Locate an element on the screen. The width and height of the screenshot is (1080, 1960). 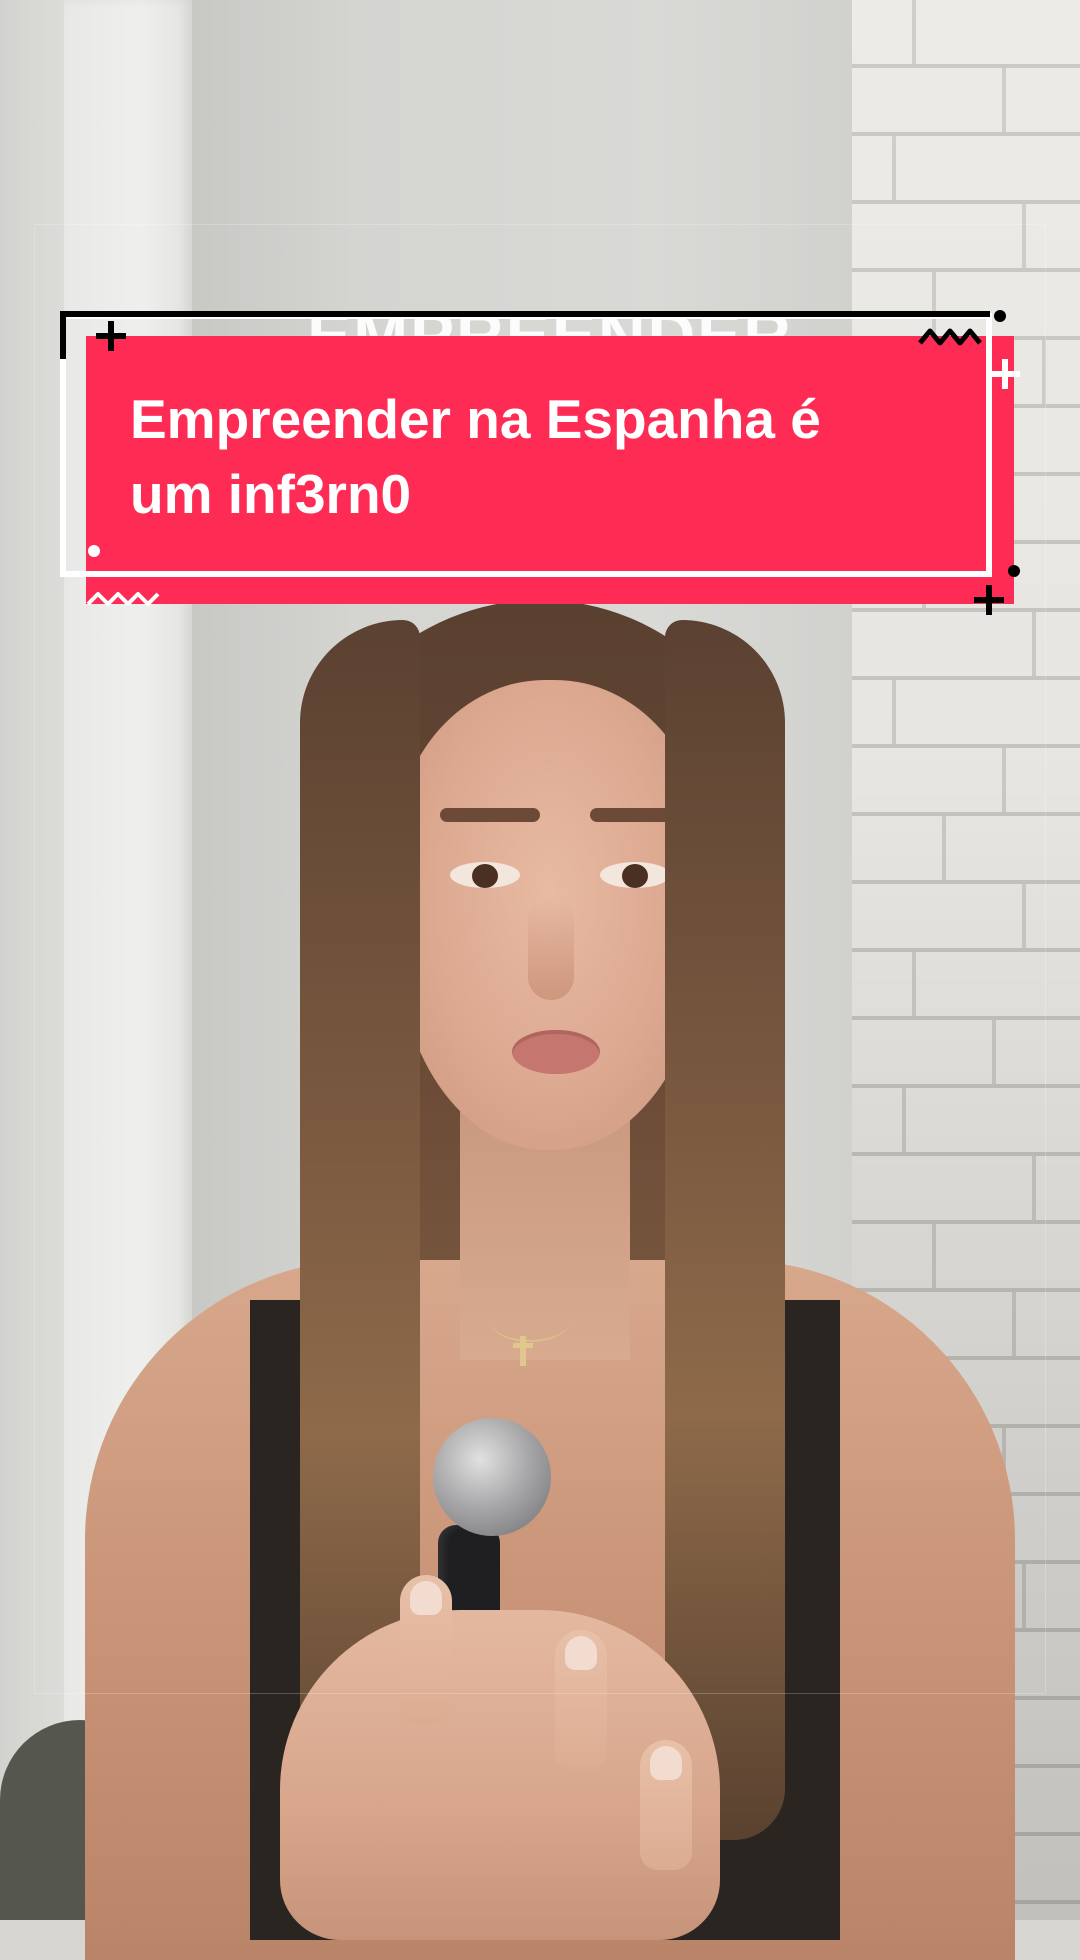
mouth is located at coordinates (556, 1052).